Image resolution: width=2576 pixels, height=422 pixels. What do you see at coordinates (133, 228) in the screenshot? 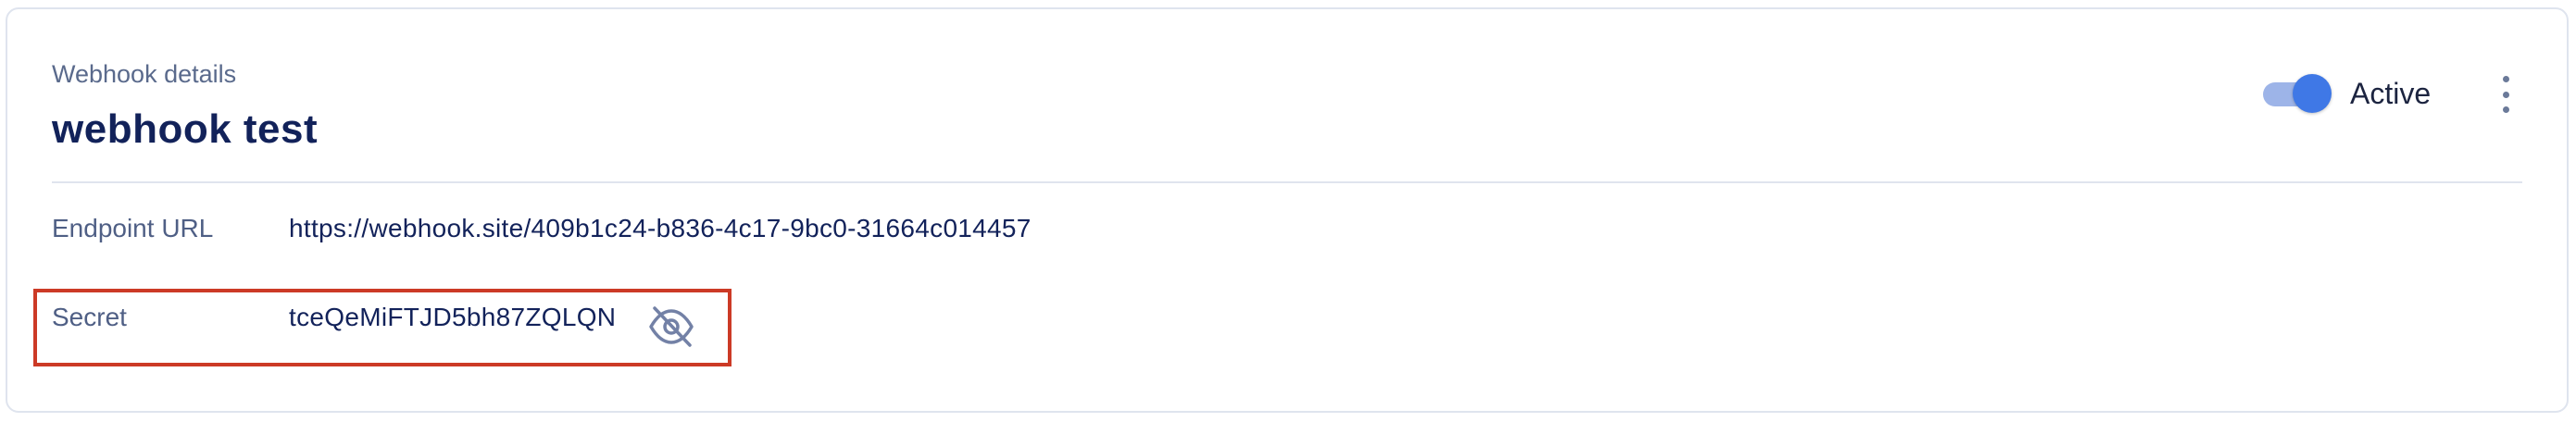
I see `endpoint-url-label: Endpoint URL` at bounding box center [133, 228].